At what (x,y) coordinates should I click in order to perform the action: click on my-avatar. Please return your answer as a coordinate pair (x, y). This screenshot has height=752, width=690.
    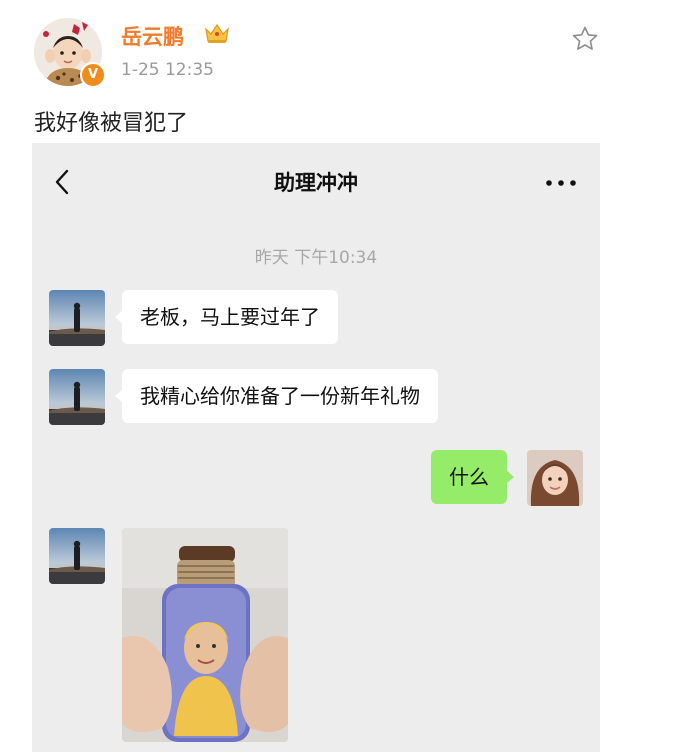
    Looking at the image, I should click on (555, 478).